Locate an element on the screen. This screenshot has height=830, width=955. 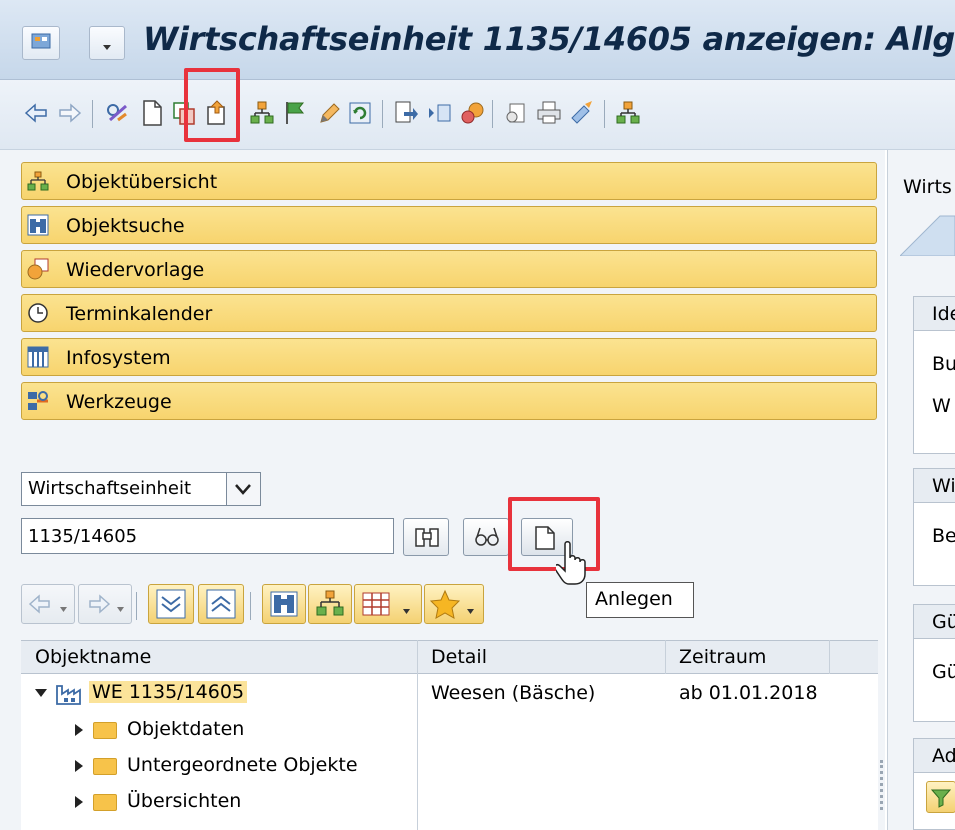
group-identification: Ide Bu W is located at coordinates (934, 375).